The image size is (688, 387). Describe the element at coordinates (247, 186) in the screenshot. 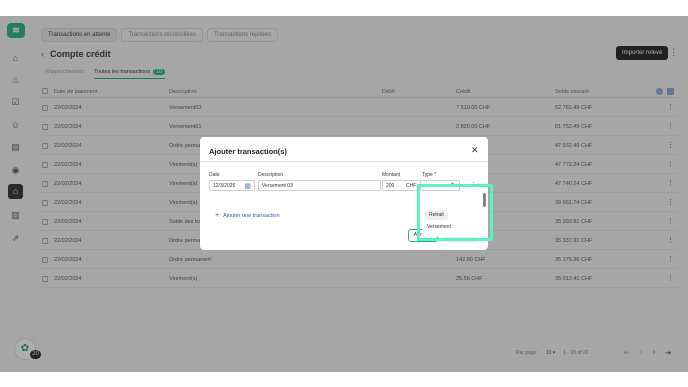

I see `calendar-icon: ▦` at that location.